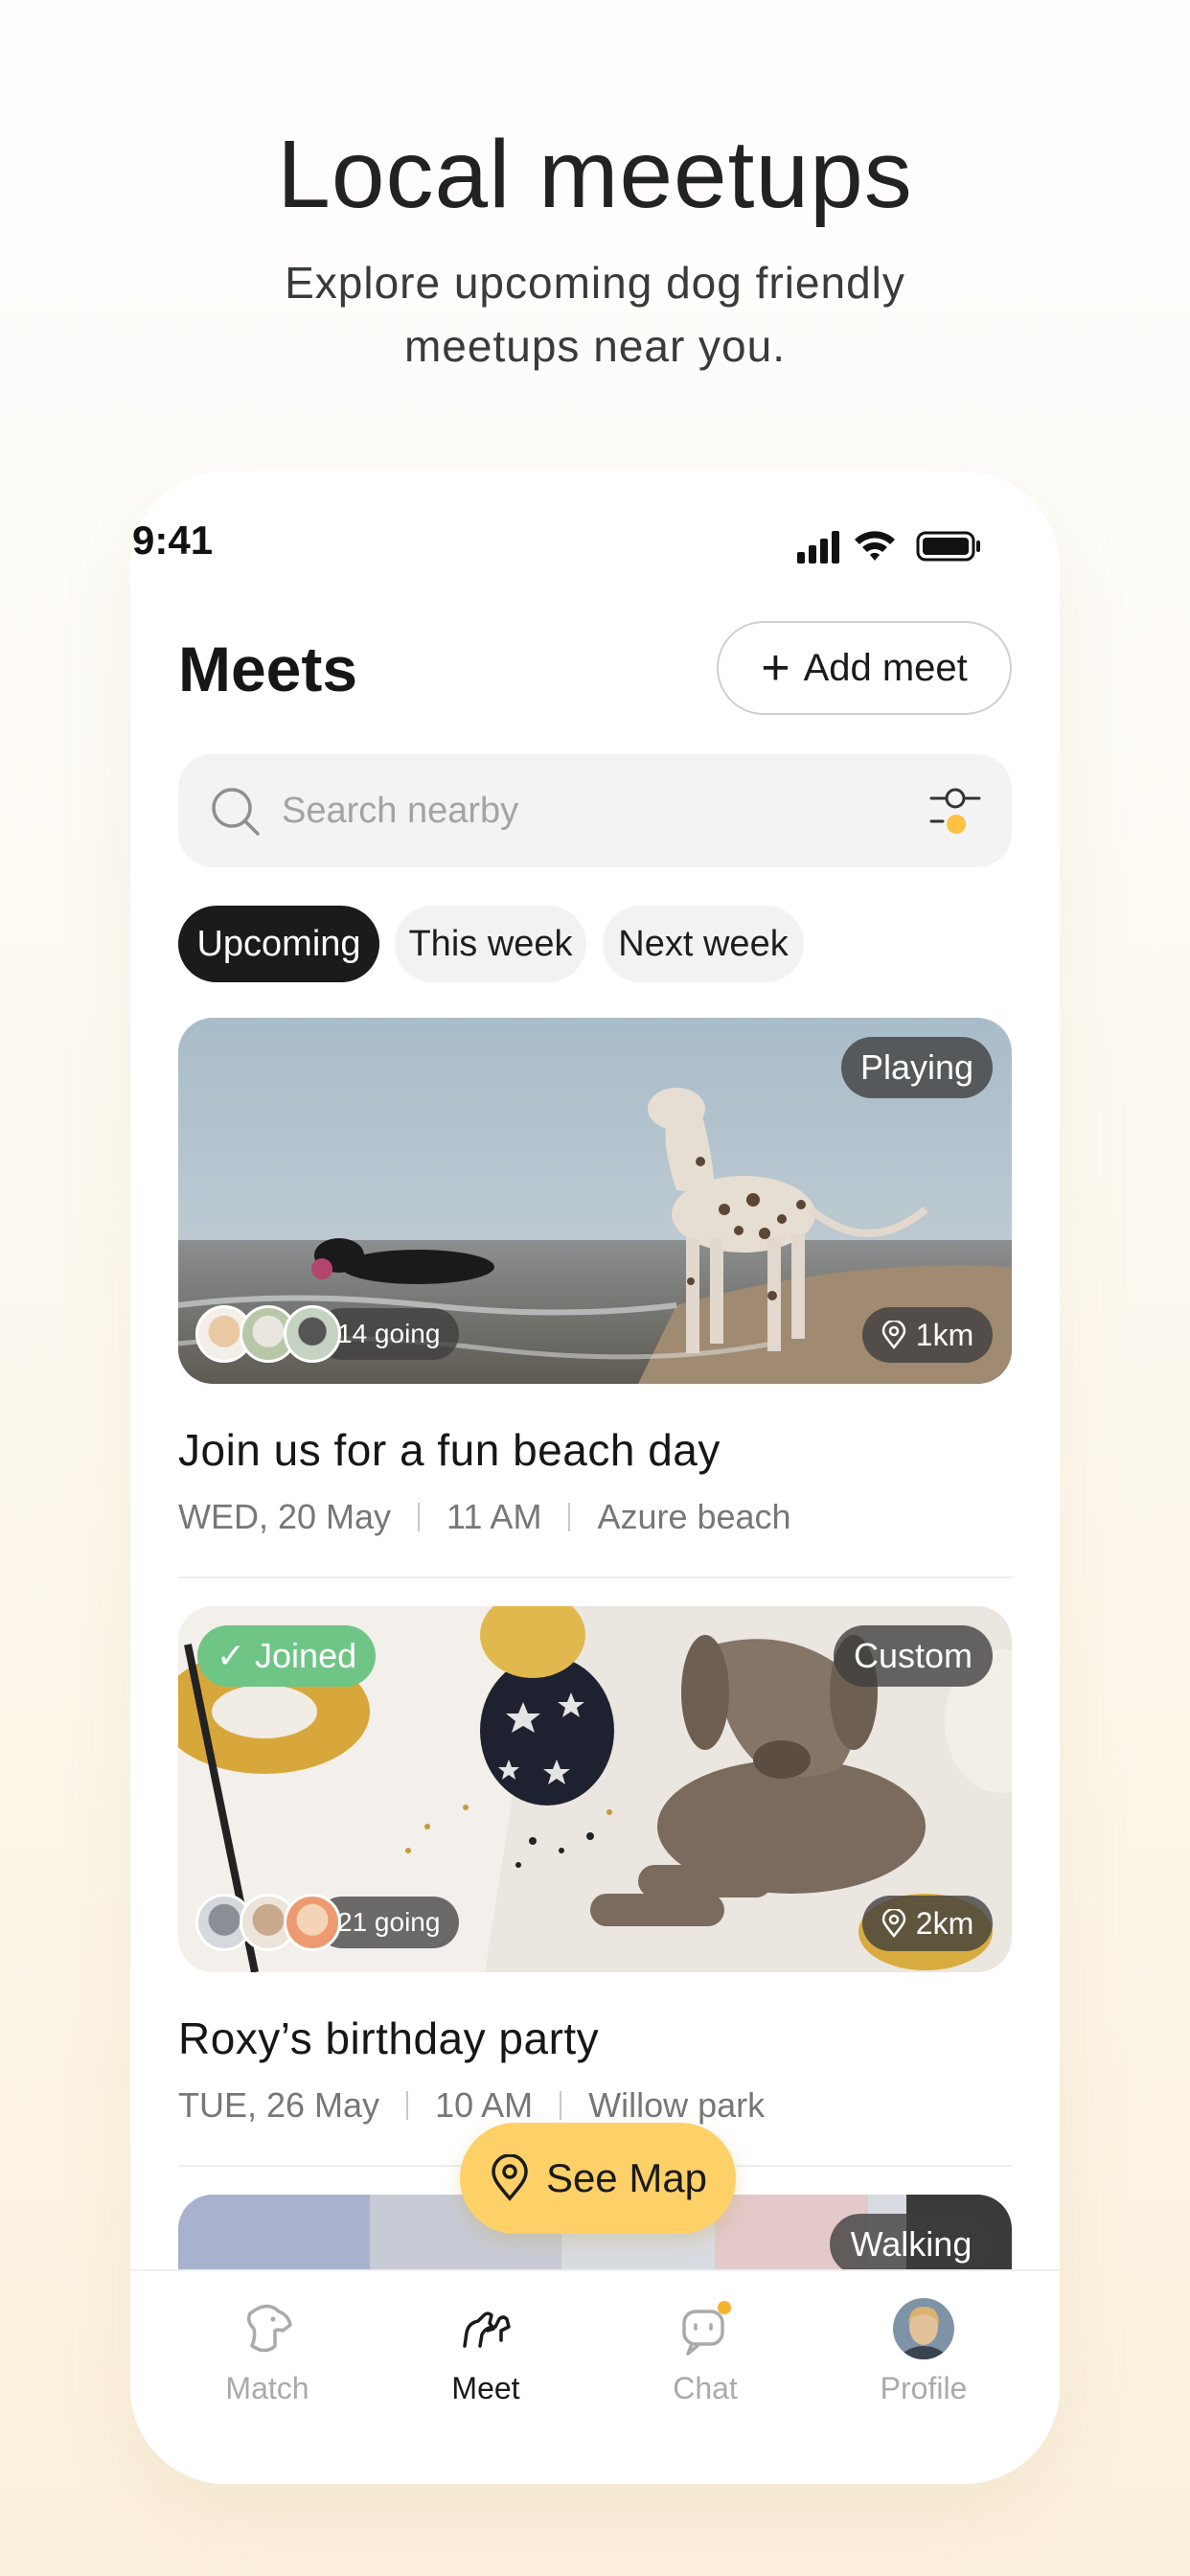 The image size is (1190, 2576). What do you see at coordinates (595, 1577) in the screenshot?
I see `card-divider` at bounding box center [595, 1577].